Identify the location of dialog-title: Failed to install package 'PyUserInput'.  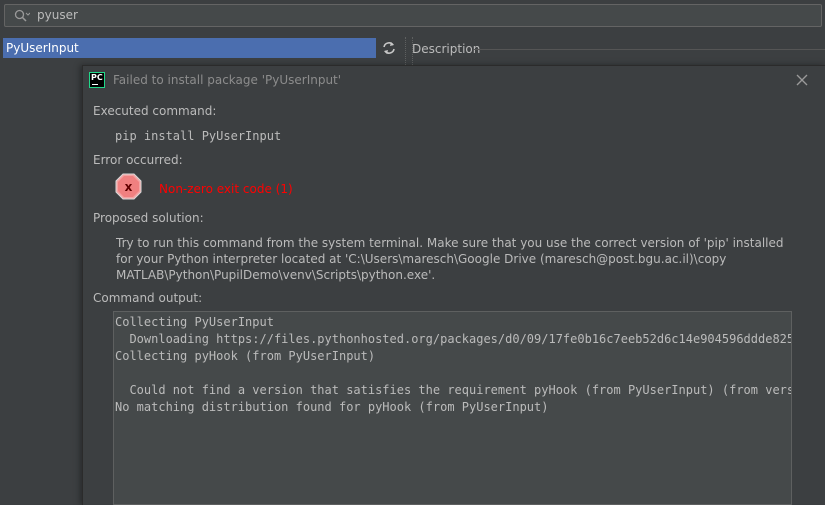
(227, 80).